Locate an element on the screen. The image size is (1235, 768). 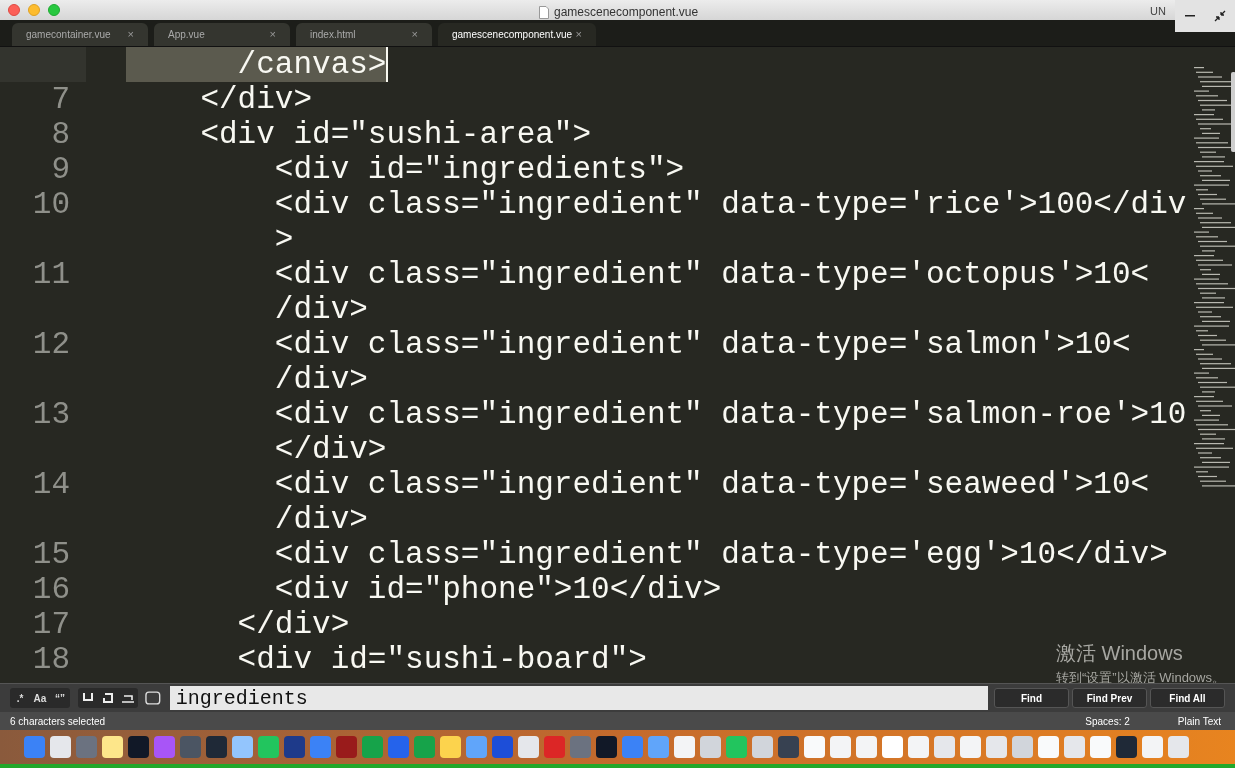
code-line: <div class="ingredient" data-type='salmon-roe'>10 is located at coordinates (730, 414).